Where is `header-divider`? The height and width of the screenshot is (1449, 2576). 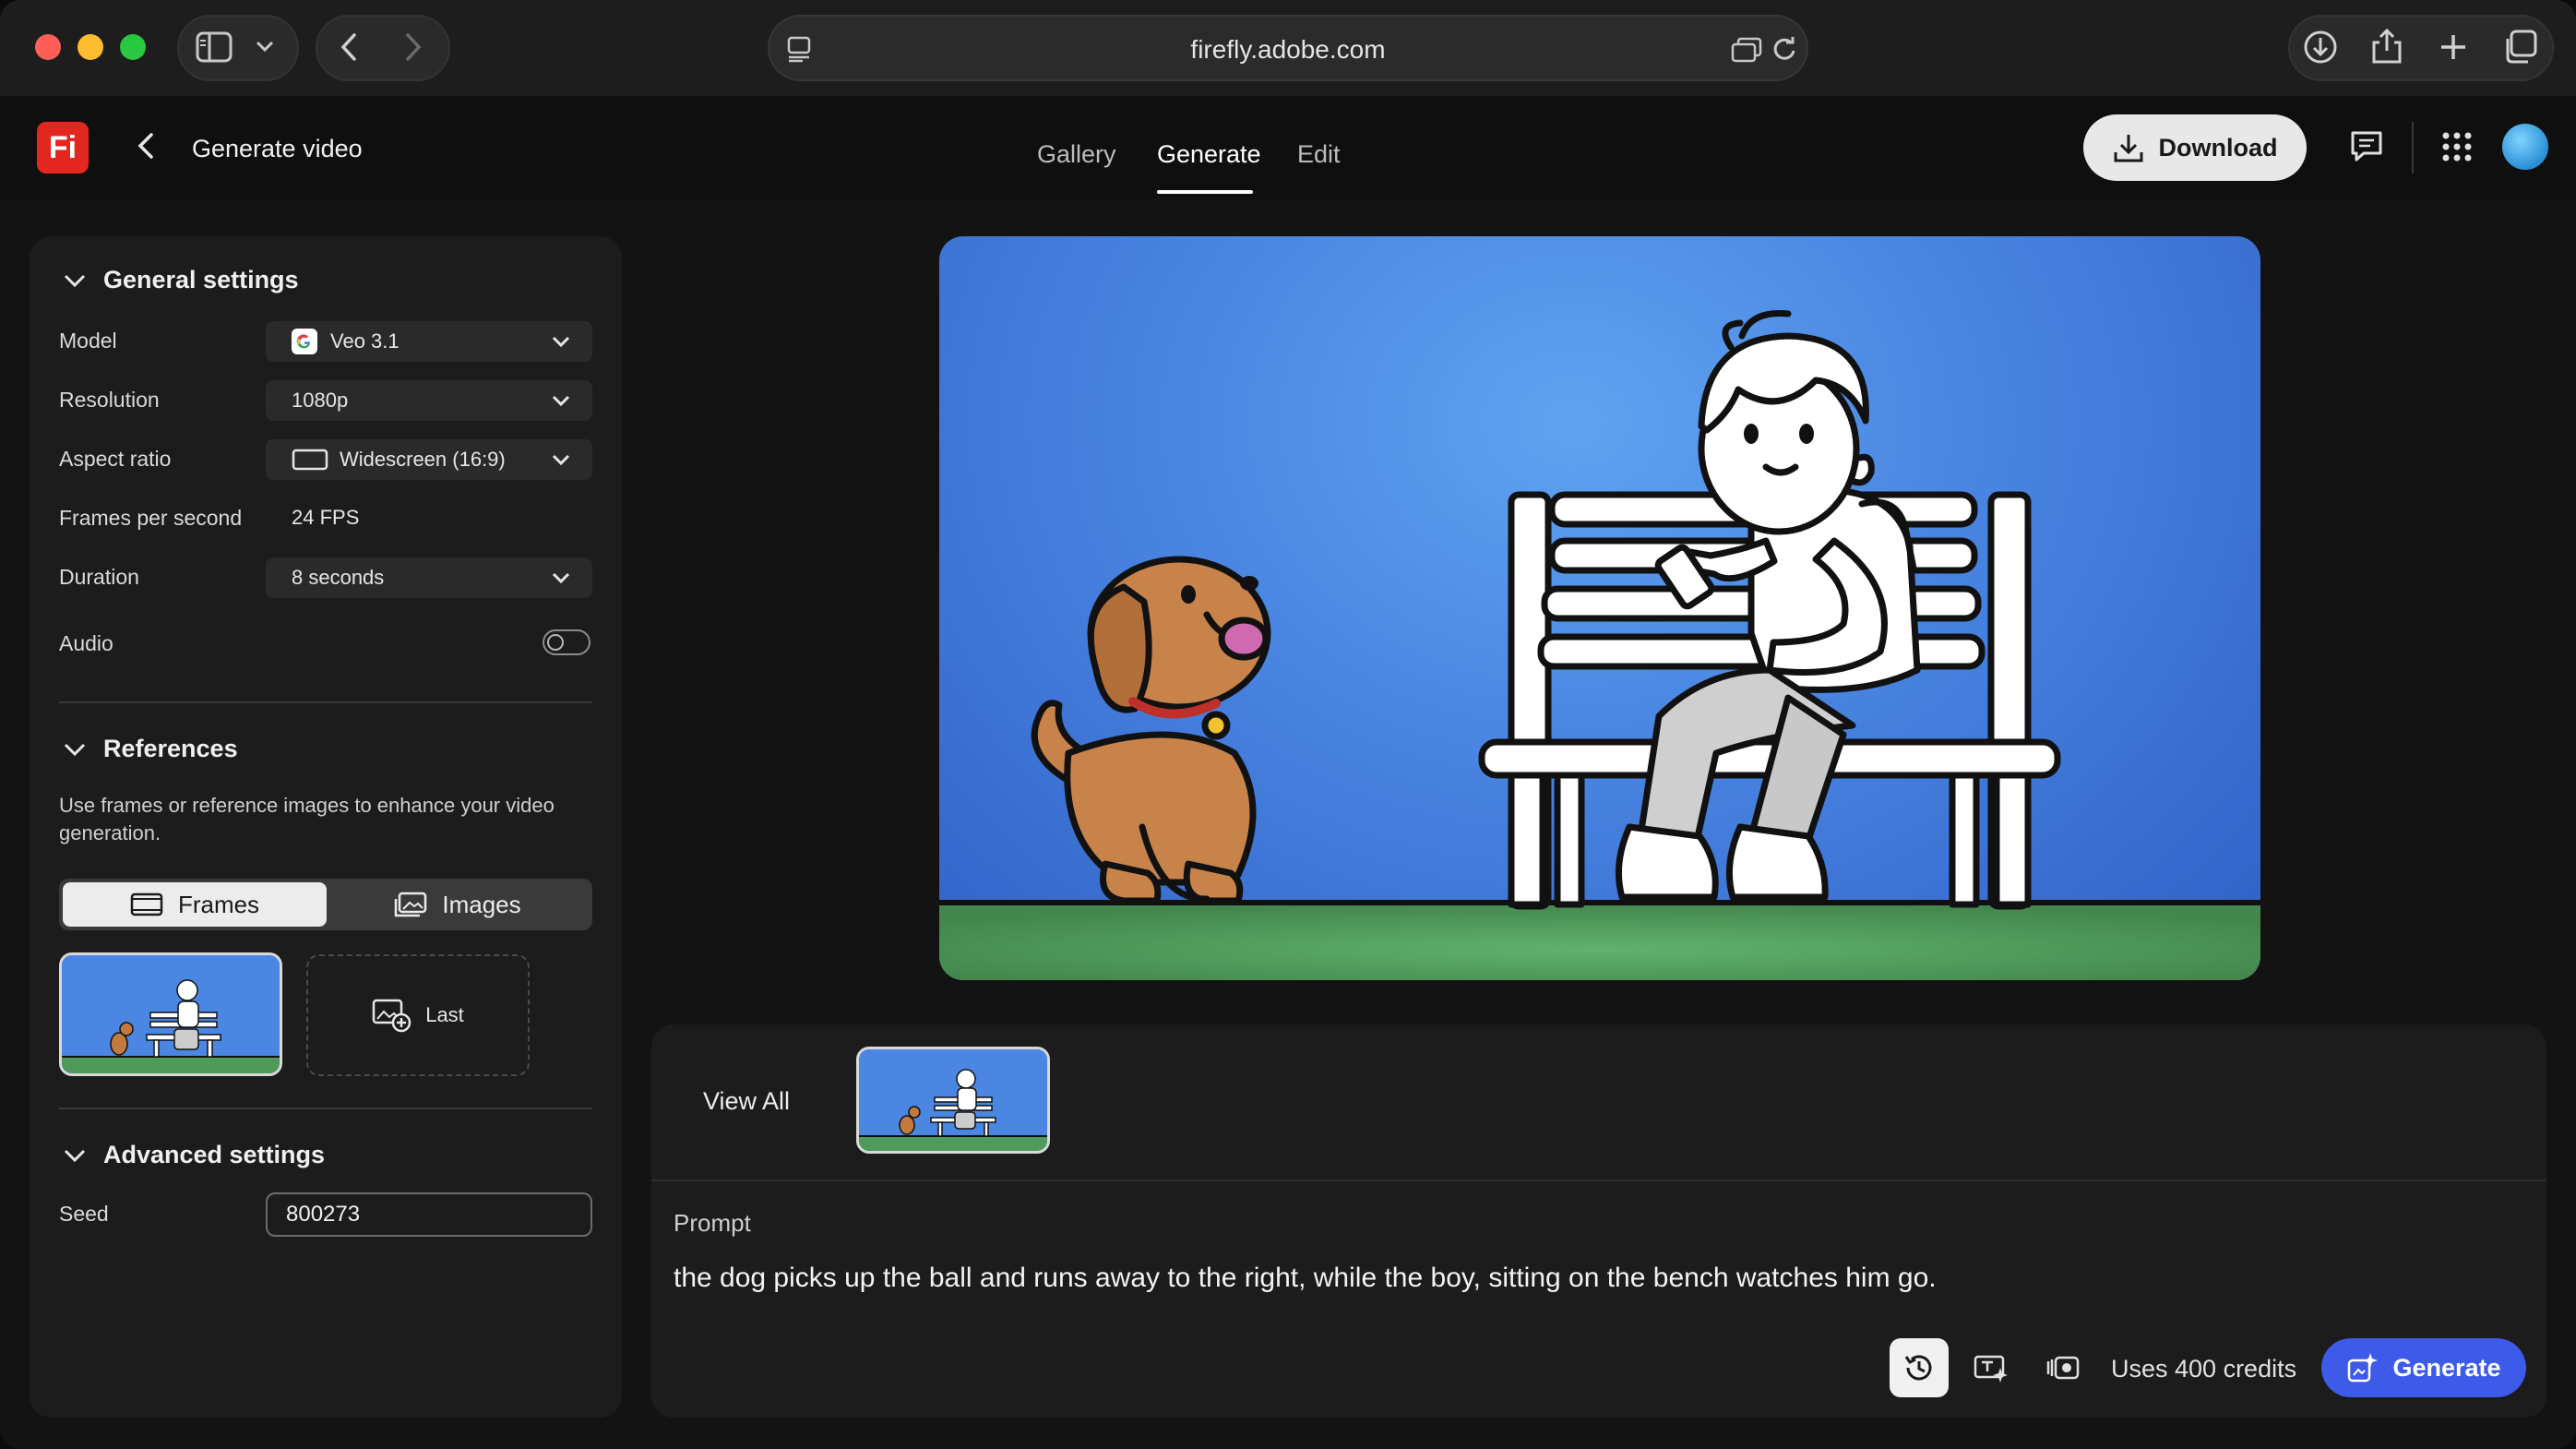 header-divider is located at coordinates (2413, 148).